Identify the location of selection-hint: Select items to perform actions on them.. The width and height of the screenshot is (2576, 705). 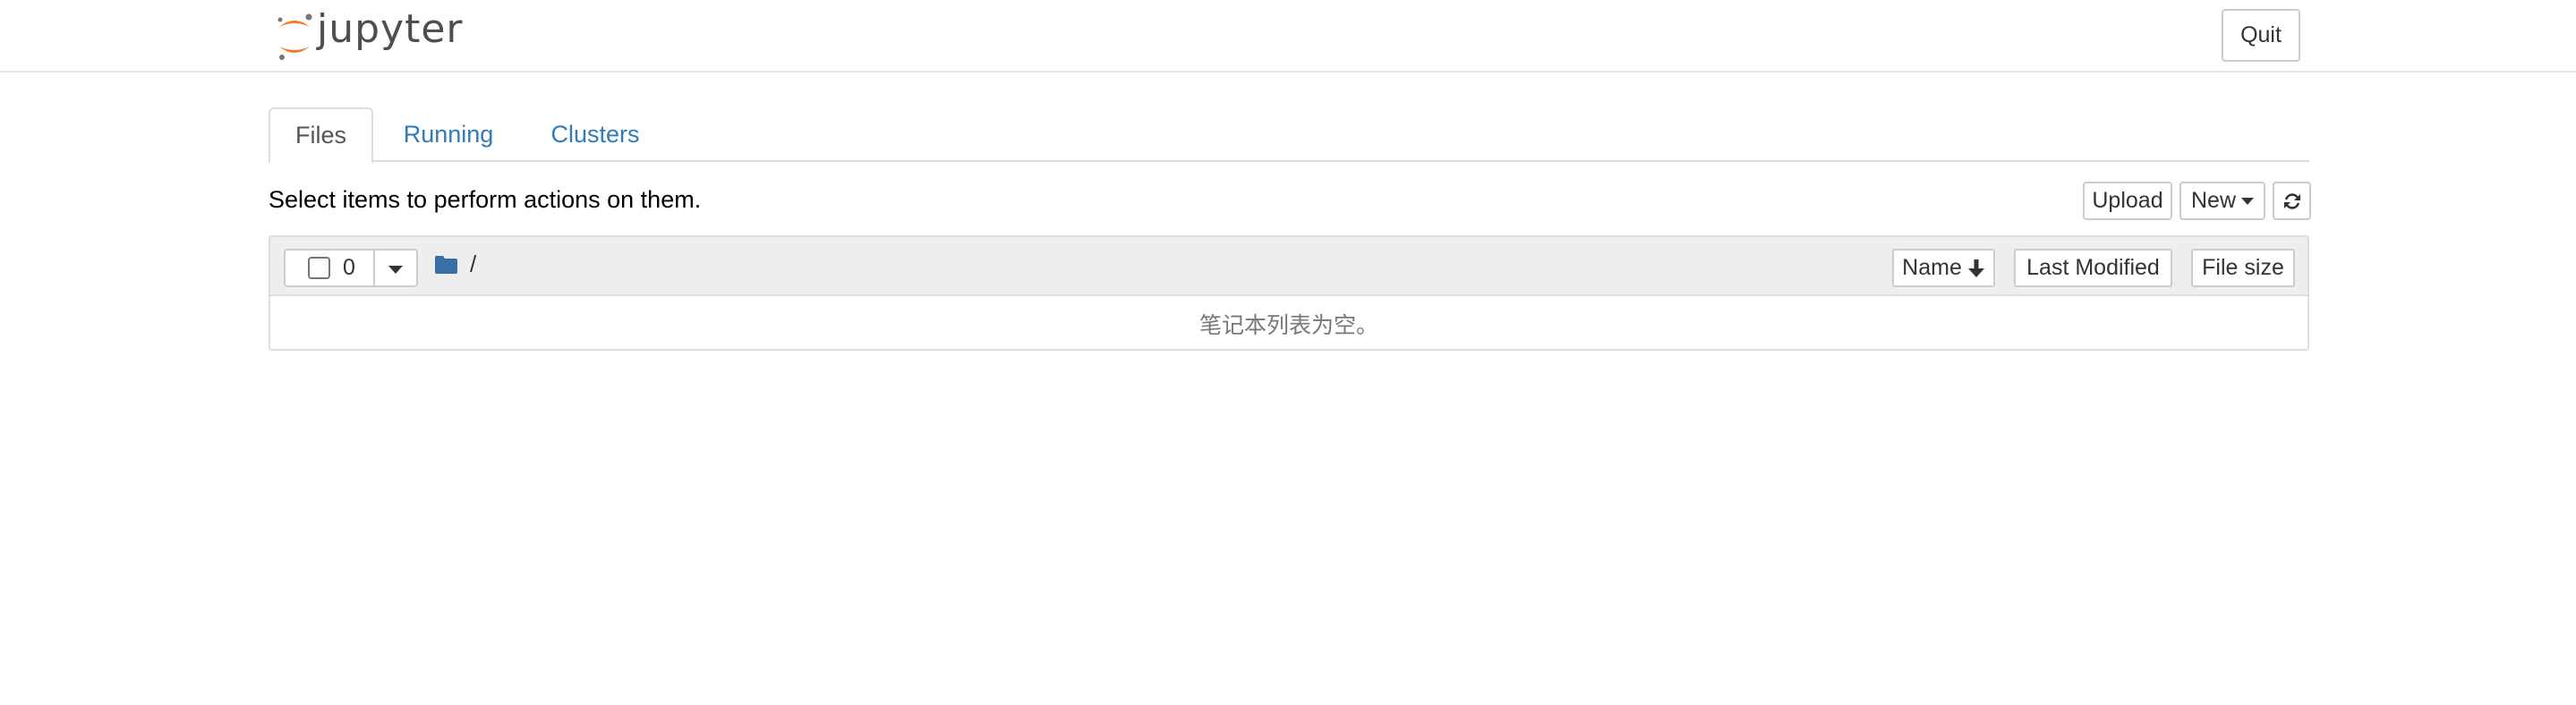
(485, 200).